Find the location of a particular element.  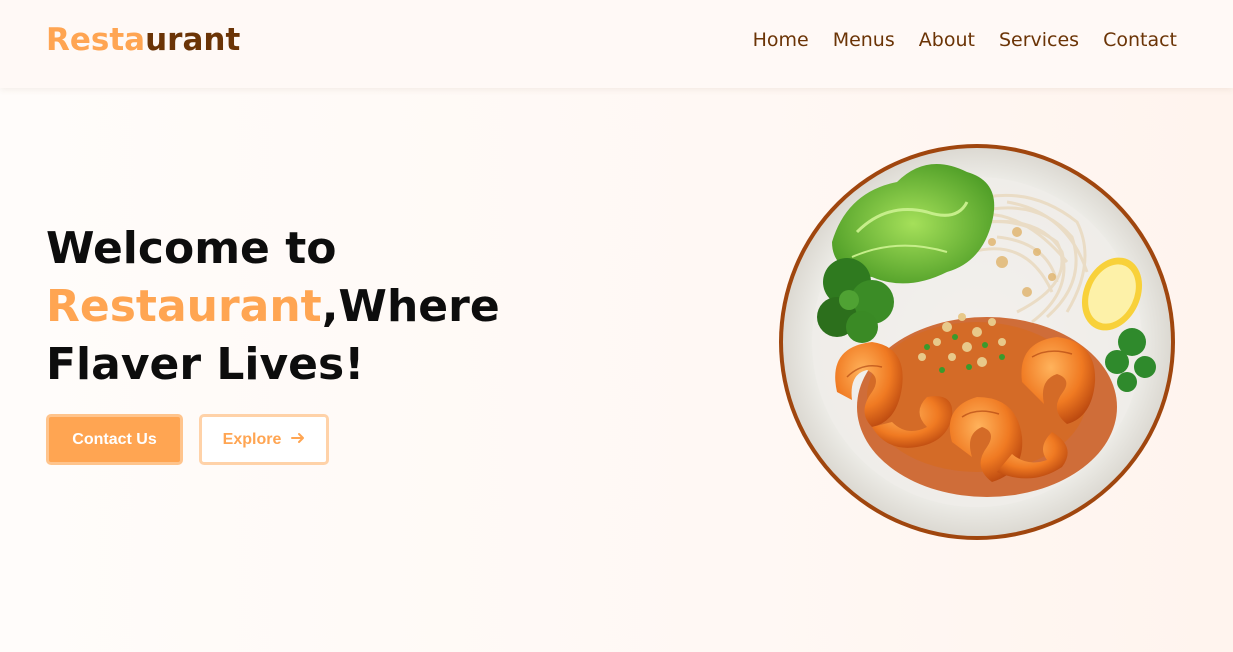

arrow-right-icon is located at coordinates (298, 440).